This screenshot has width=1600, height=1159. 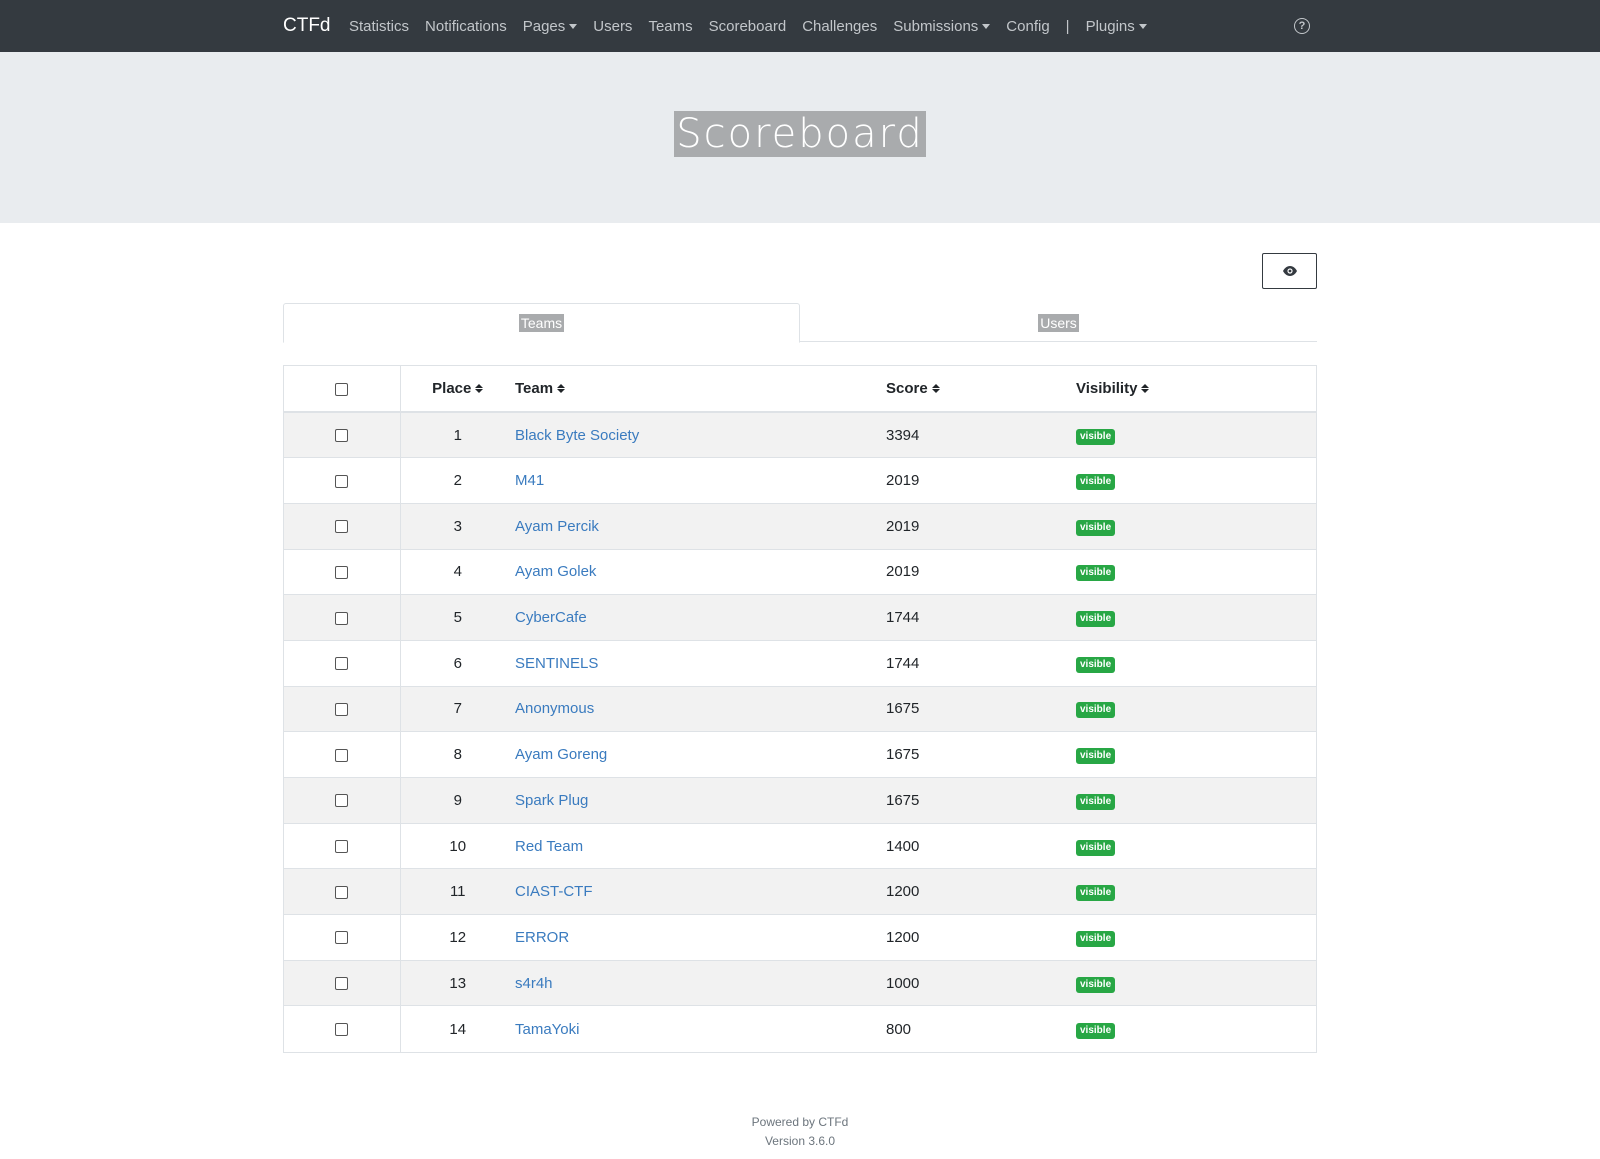 I want to click on table-row: 1 Black Byte Society 3394 visible, so click(x=800, y=434).